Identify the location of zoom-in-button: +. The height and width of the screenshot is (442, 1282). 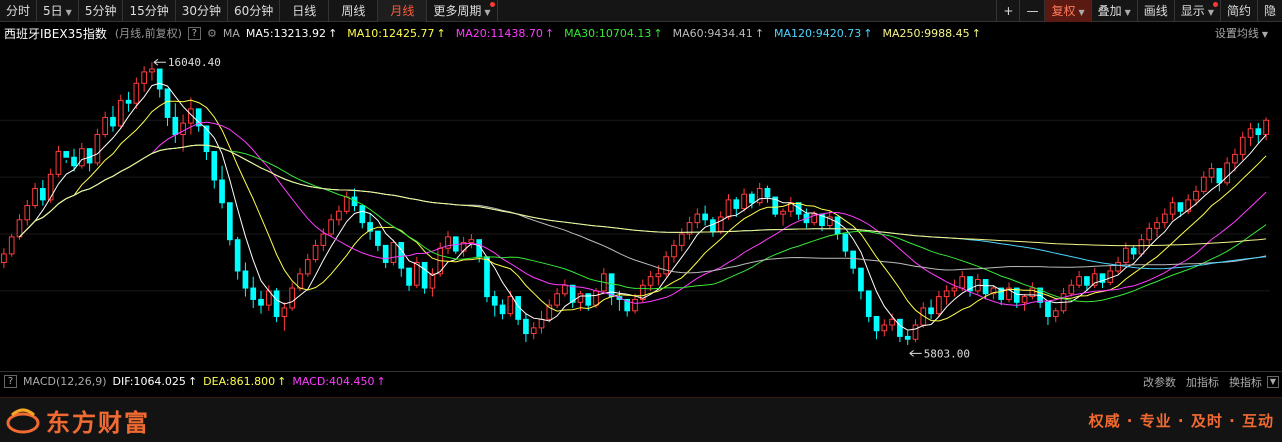
(1008, 11).